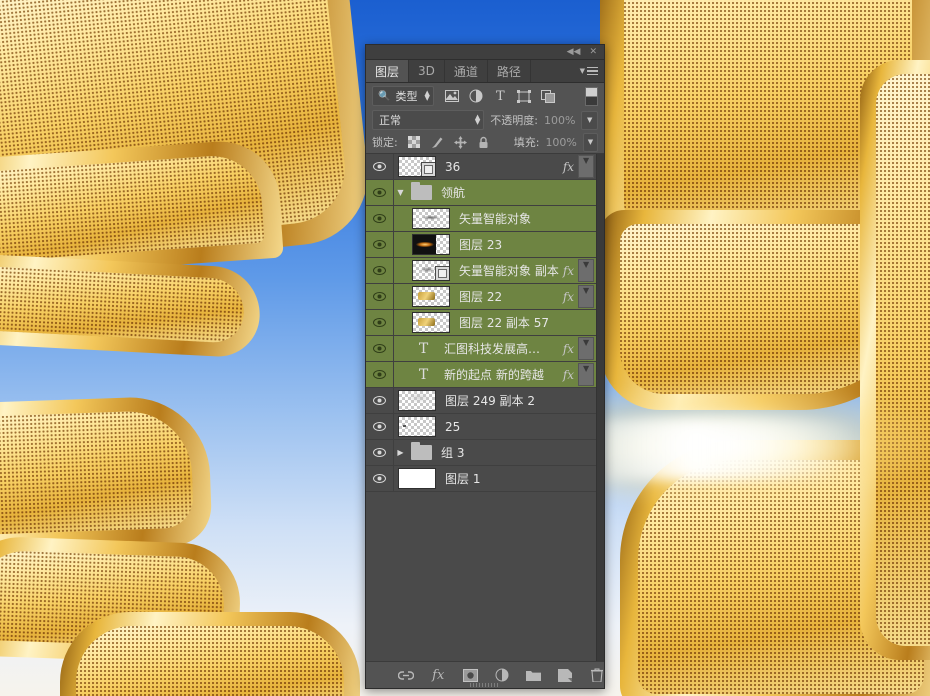 The height and width of the screenshot is (696, 930). What do you see at coordinates (460, 142) in the screenshot?
I see `lock-position-icon` at bounding box center [460, 142].